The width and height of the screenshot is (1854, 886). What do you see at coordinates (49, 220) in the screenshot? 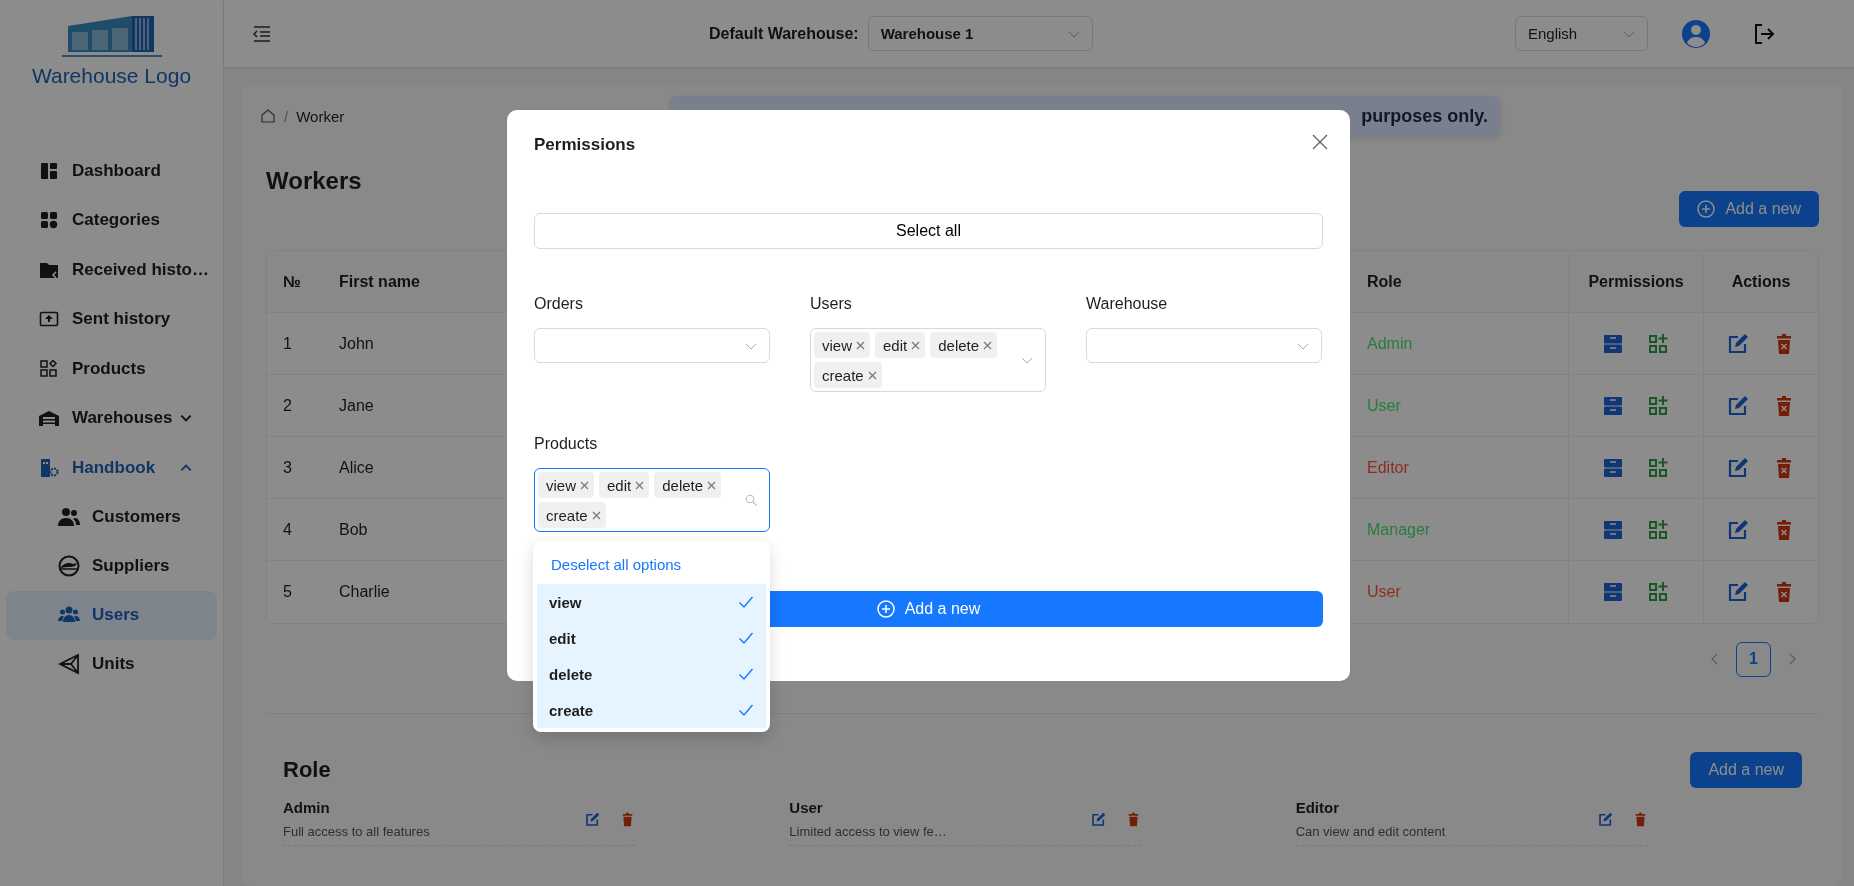
I see `grid-icon` at bounding box center [49, 220].